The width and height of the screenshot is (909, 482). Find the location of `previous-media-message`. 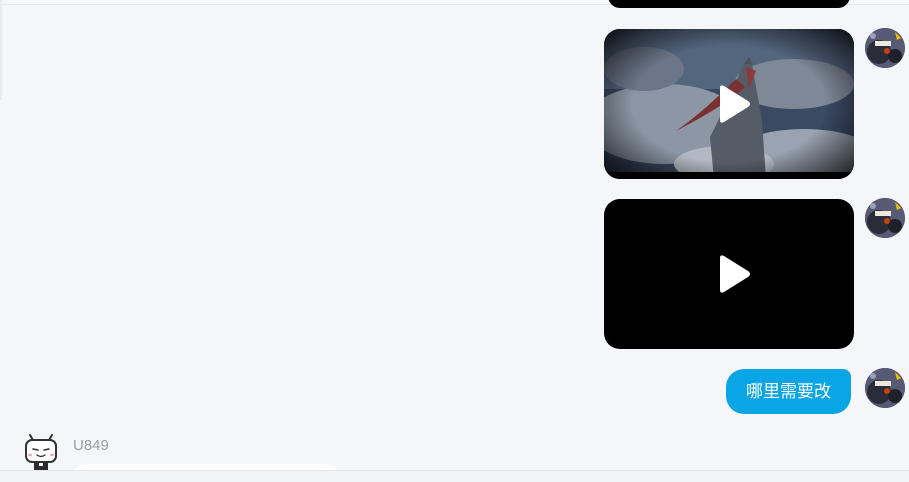

previous-media-message is located at coordinates (729, 4).